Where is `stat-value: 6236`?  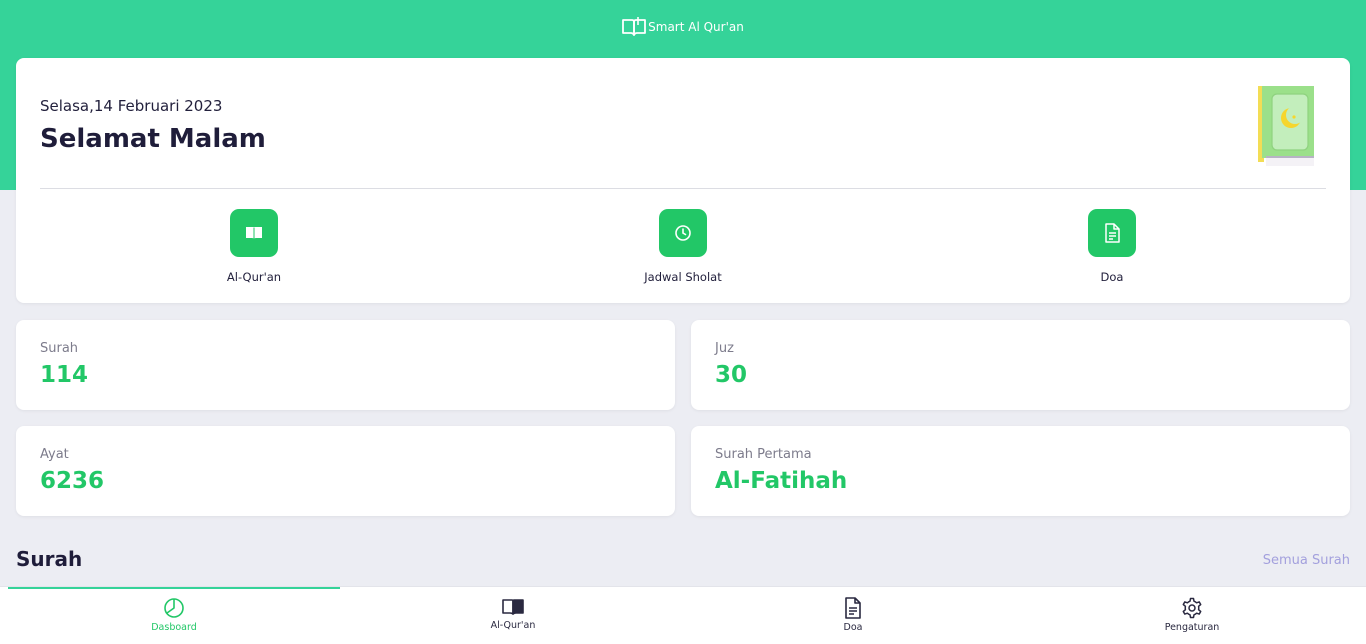 stat-value: 6236 is located at coordinates (72, 481).